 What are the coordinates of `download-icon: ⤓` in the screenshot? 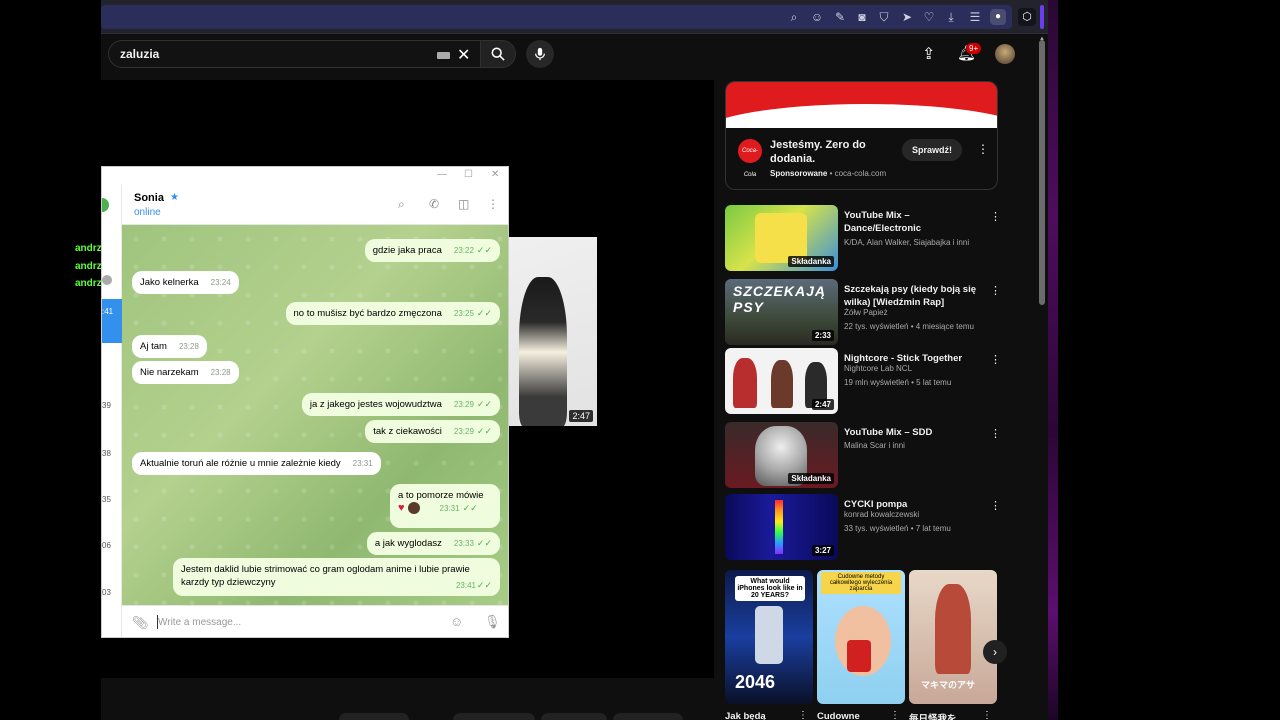 It's located at (951, 17).